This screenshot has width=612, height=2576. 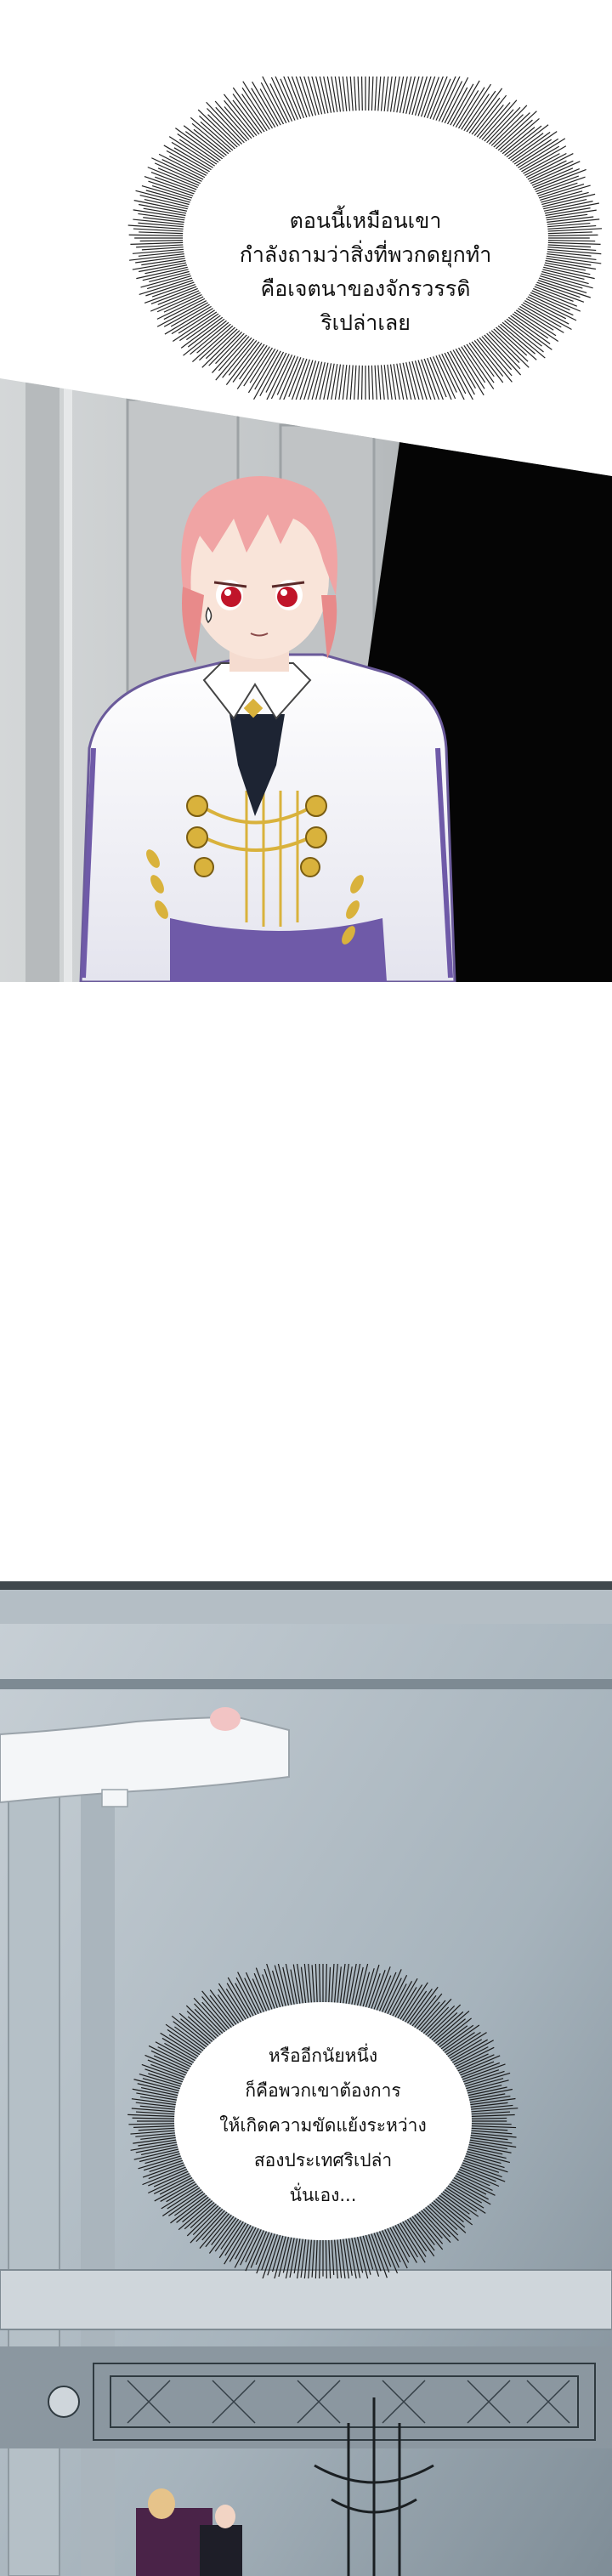 What do you see at coordinates (323, 2160) in the screenshot?
I see `bubble-line: สองประเทศริเปล่า` at bounding box center [323, 2160].